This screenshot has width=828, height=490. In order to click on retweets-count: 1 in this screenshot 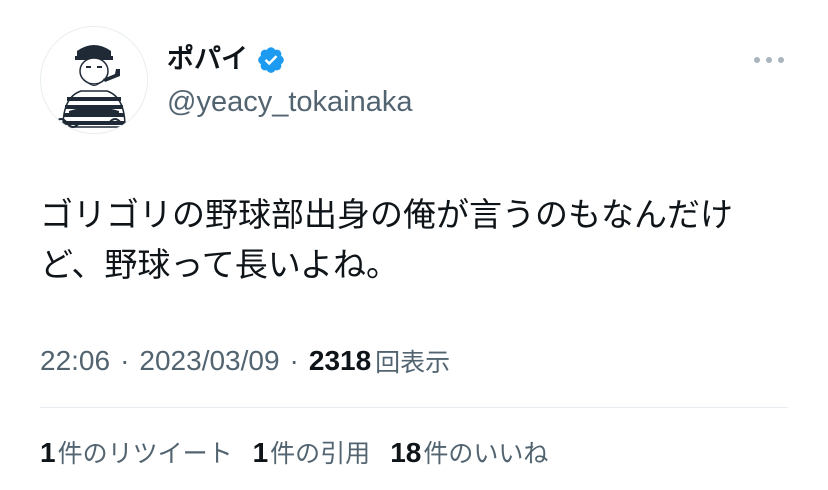, I will do `click(48, 452)`.